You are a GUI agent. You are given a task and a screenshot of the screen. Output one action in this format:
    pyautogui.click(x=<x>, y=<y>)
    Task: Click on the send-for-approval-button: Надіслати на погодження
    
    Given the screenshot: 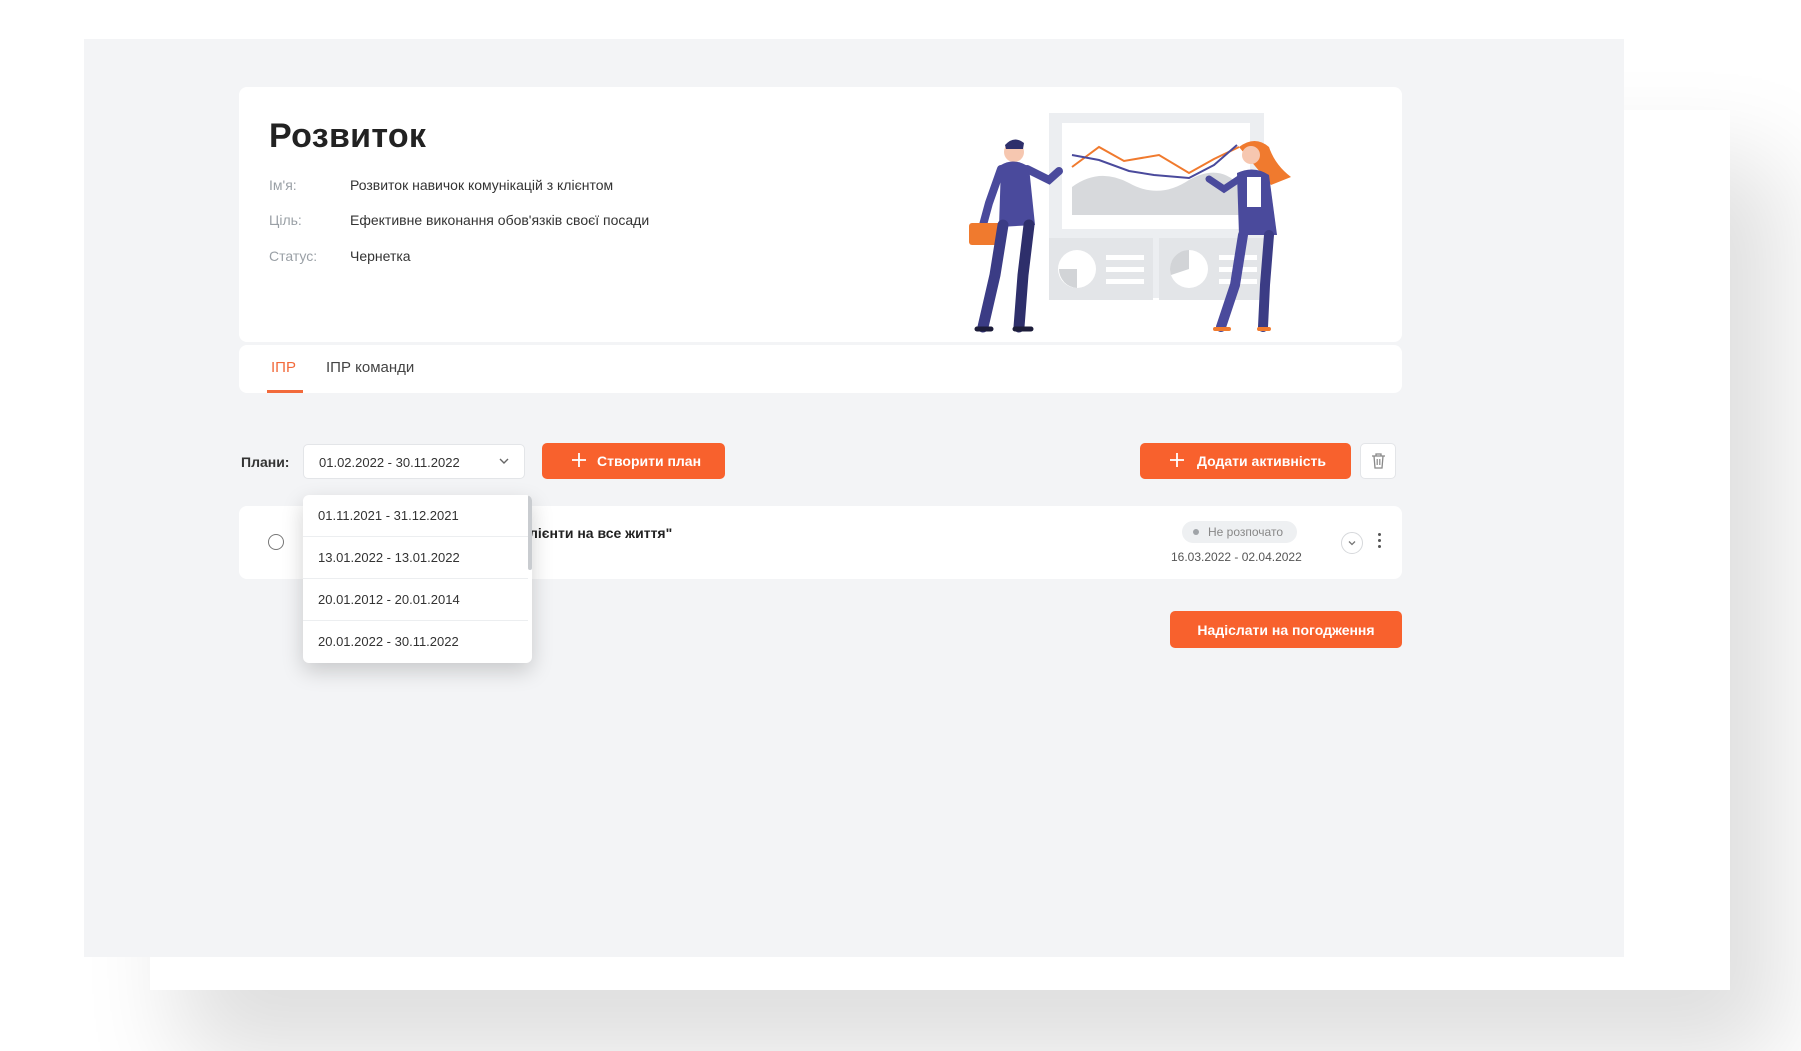 What is the action you would take?
    pyautogui.click(x=1286, y=629)
    